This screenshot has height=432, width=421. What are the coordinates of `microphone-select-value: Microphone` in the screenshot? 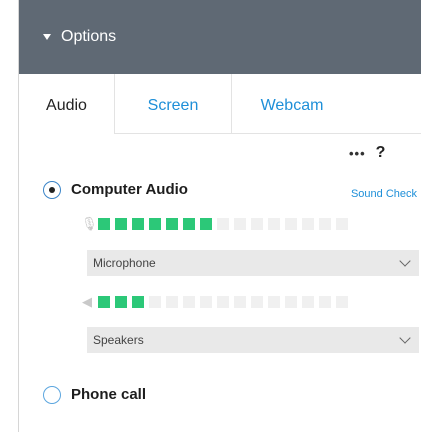 It's located at (124, 263).